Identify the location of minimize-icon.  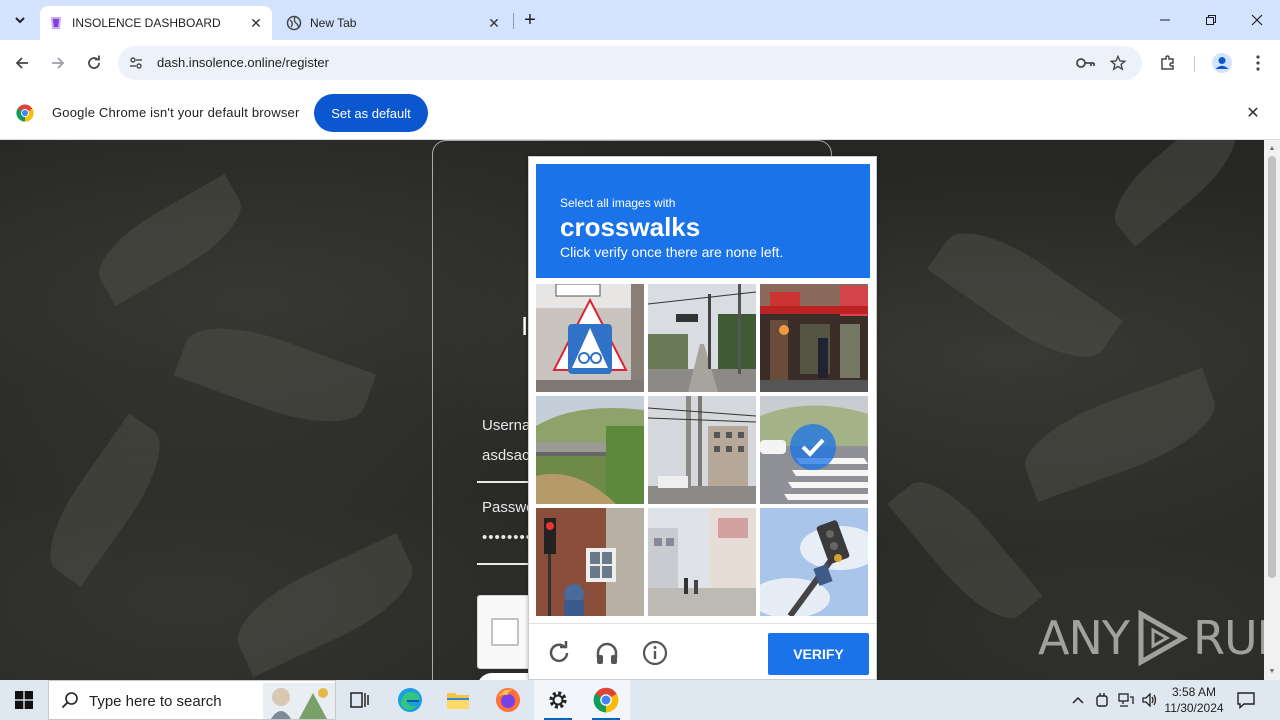
(1165, 20).